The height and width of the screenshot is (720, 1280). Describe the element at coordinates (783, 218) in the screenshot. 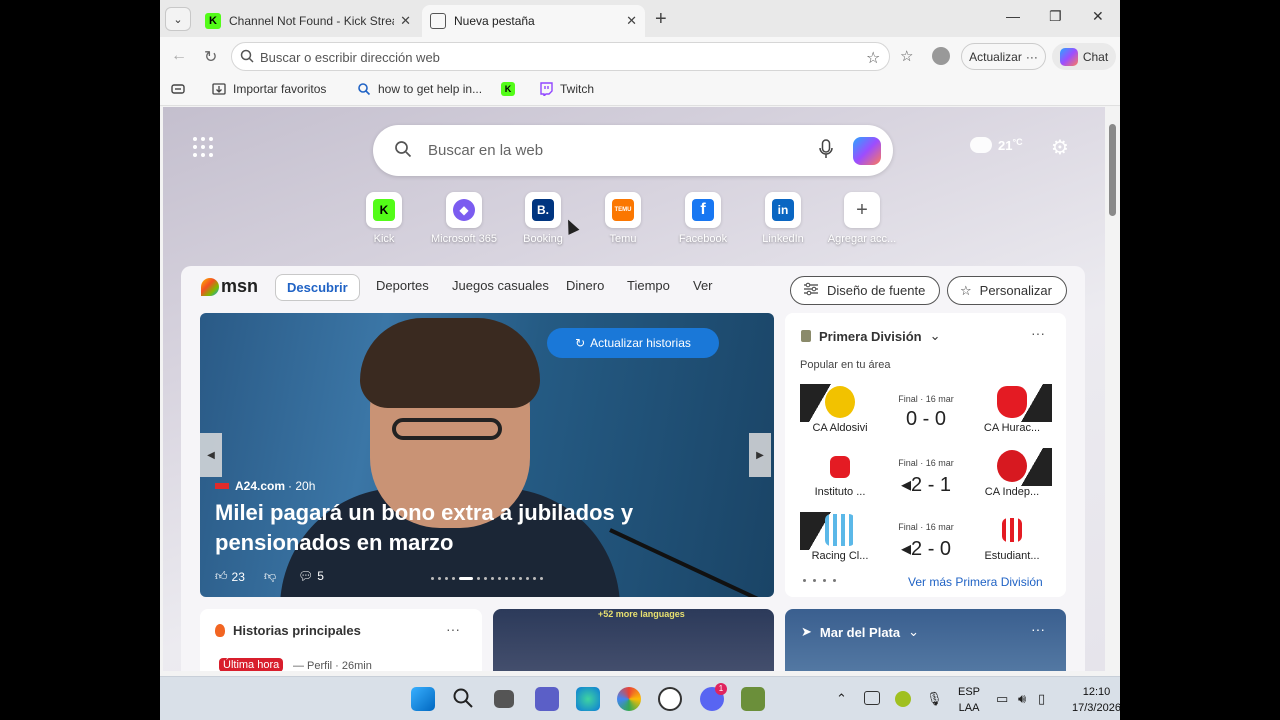

I see `quick-link-linkedin: in LinkedIn` at that location.